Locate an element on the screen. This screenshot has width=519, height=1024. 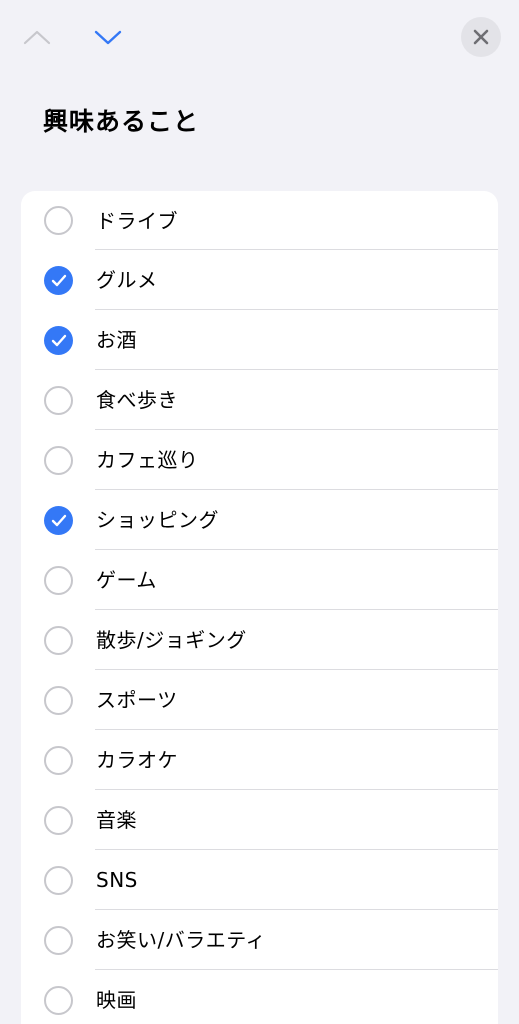
list-item: スポーツ is located at coordinates (259, 700).